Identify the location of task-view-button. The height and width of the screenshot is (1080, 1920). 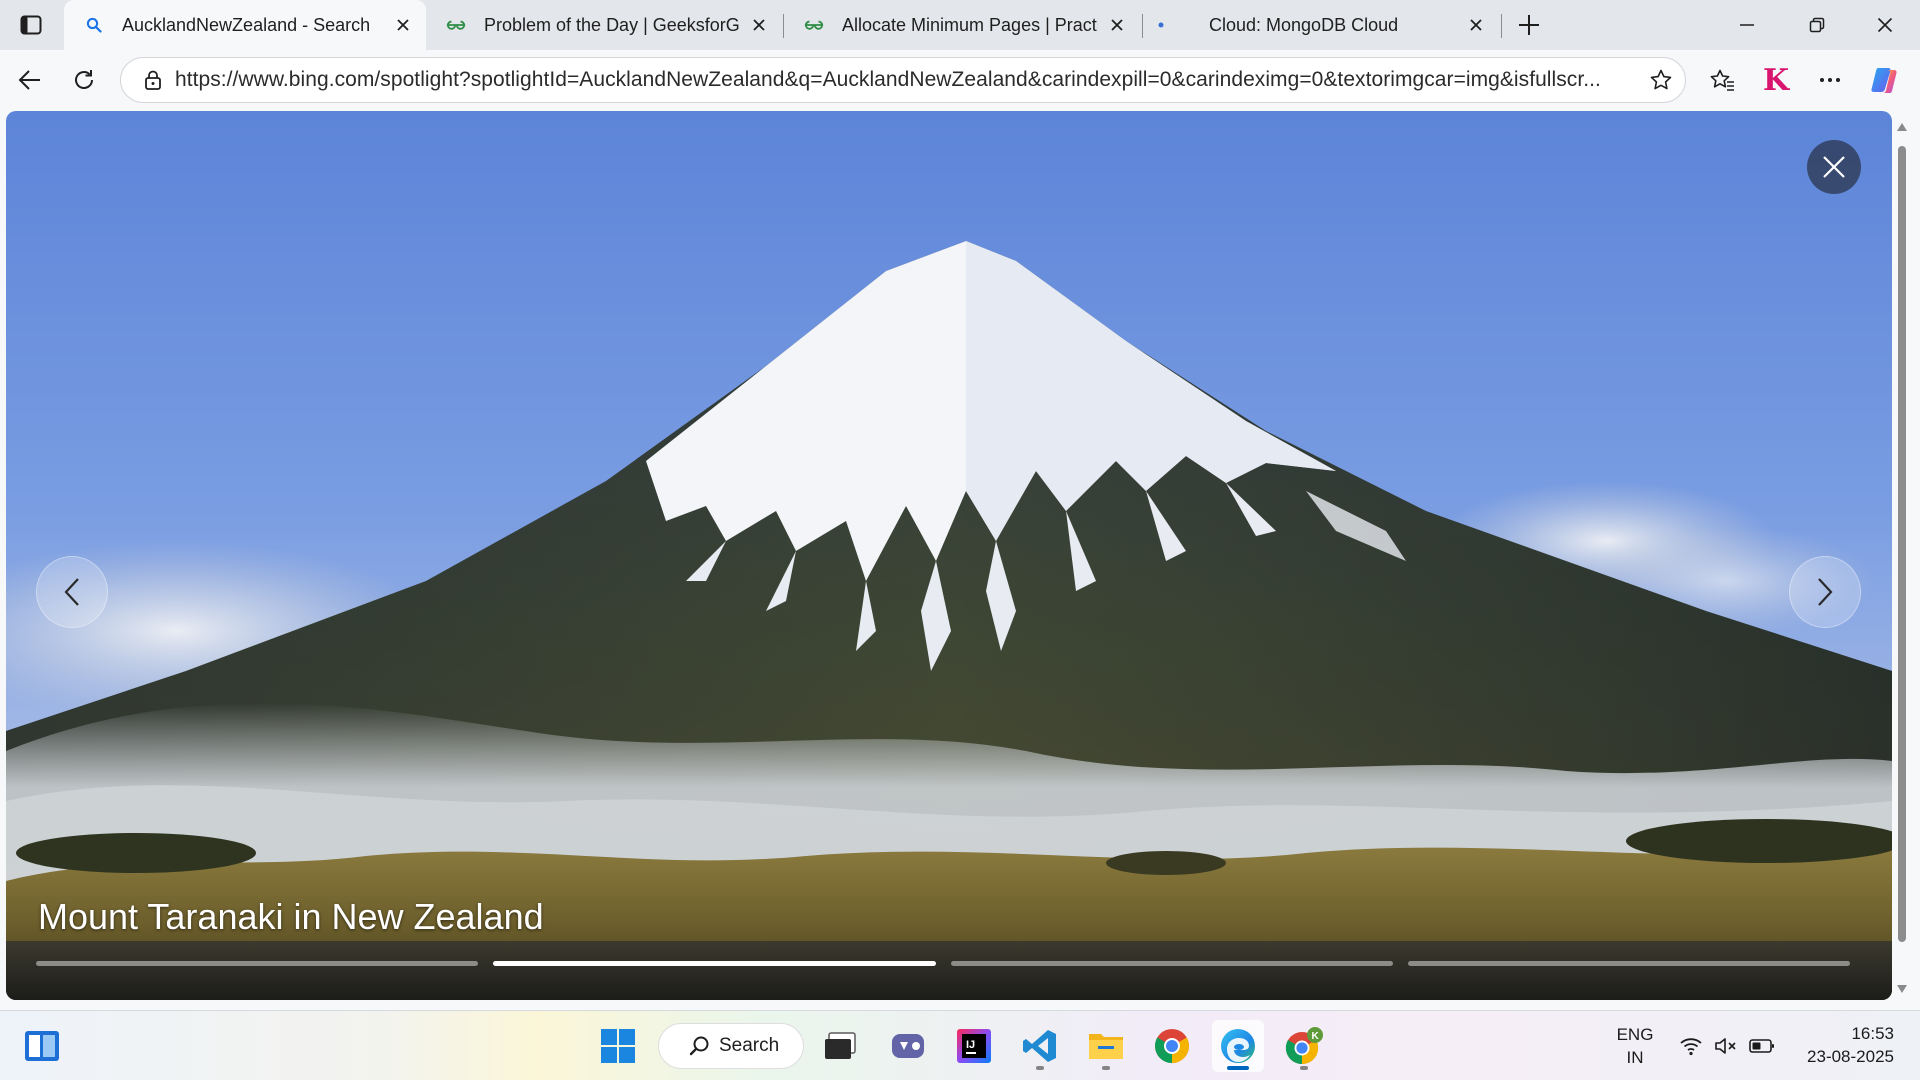
(840, 1046).